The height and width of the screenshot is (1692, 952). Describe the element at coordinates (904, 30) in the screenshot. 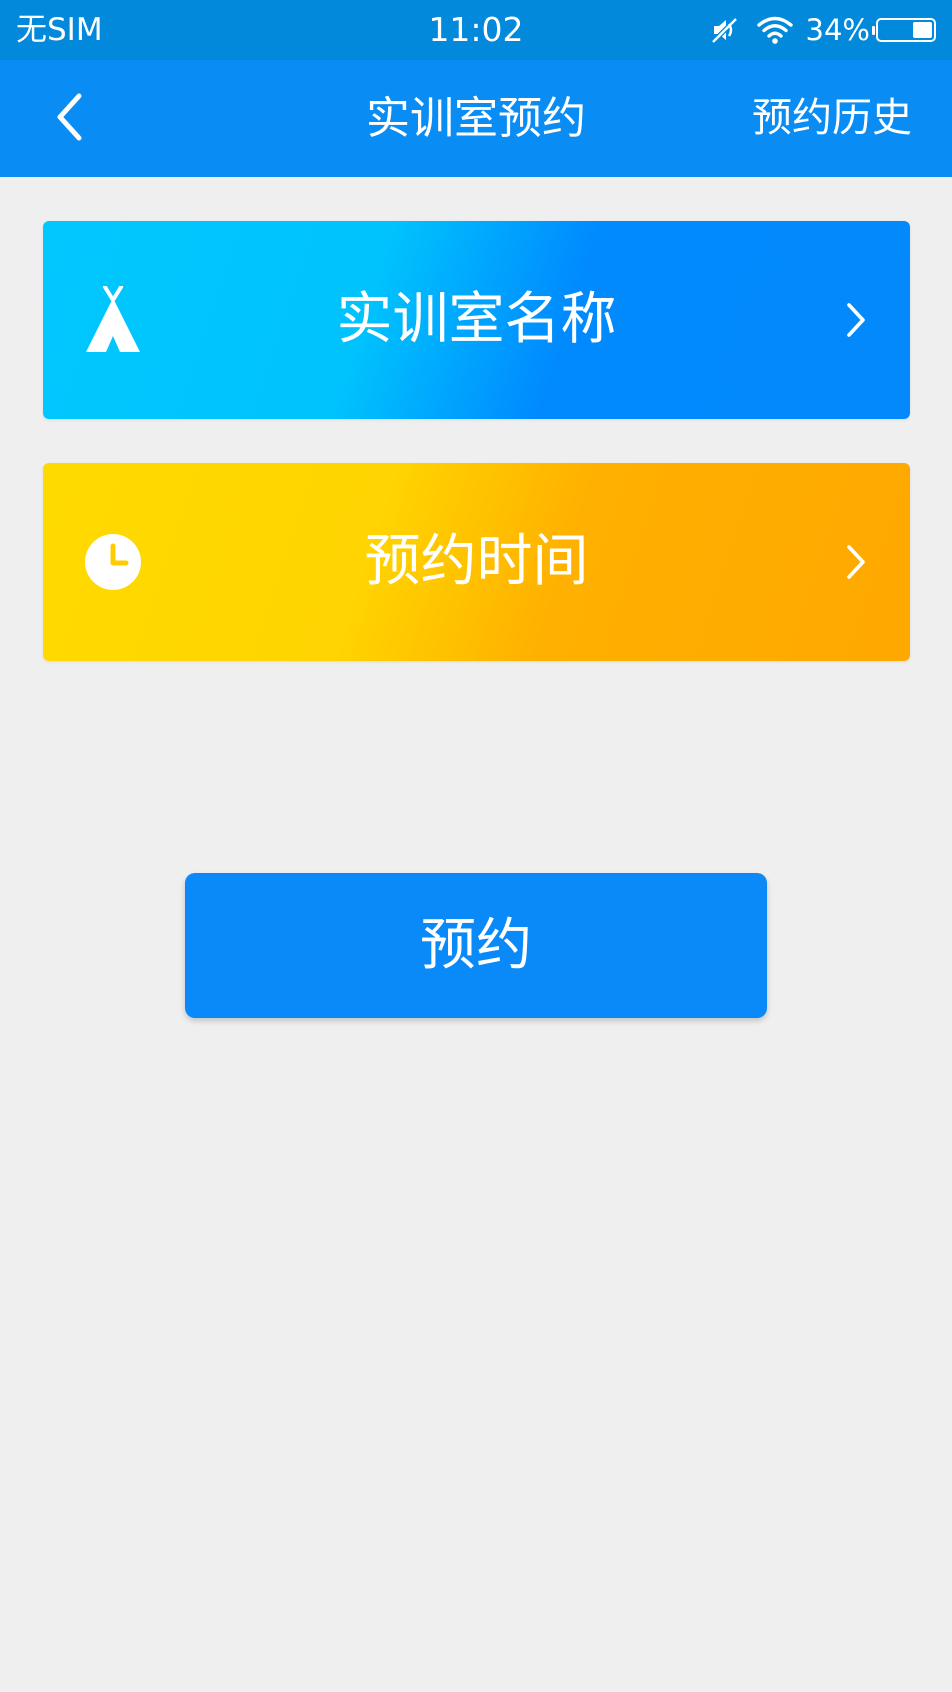

I see `battery-icon` at that location.